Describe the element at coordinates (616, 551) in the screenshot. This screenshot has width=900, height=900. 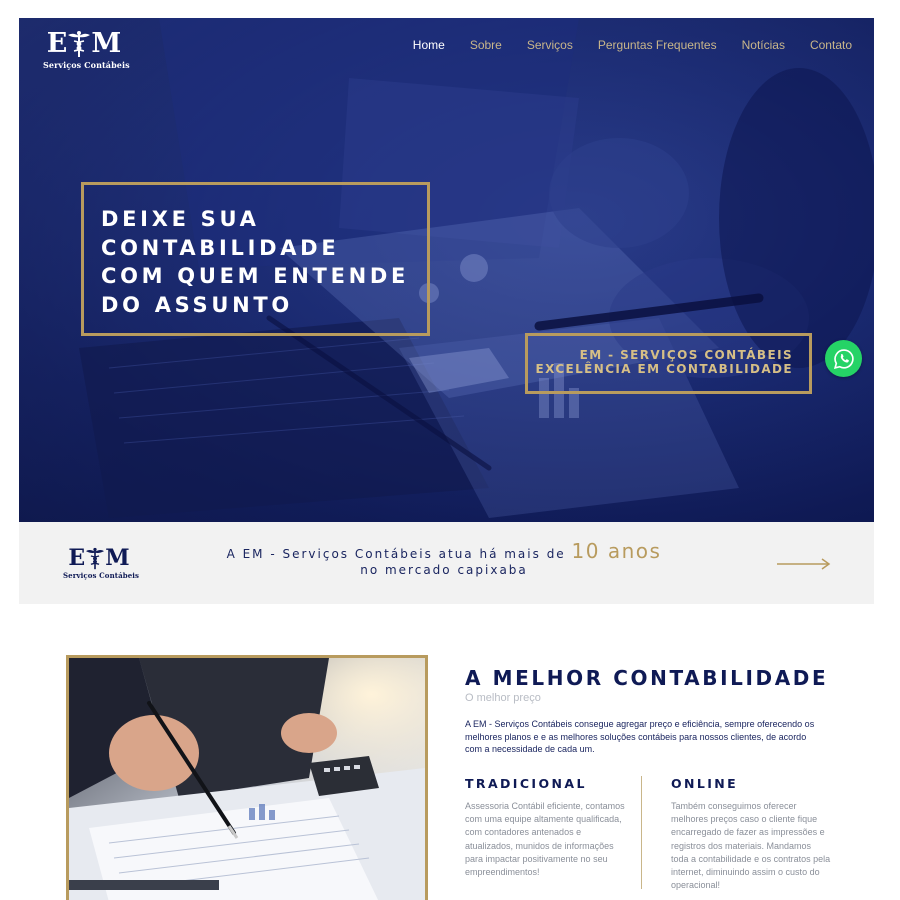
I see `experience-years: 10 anos` at that location.